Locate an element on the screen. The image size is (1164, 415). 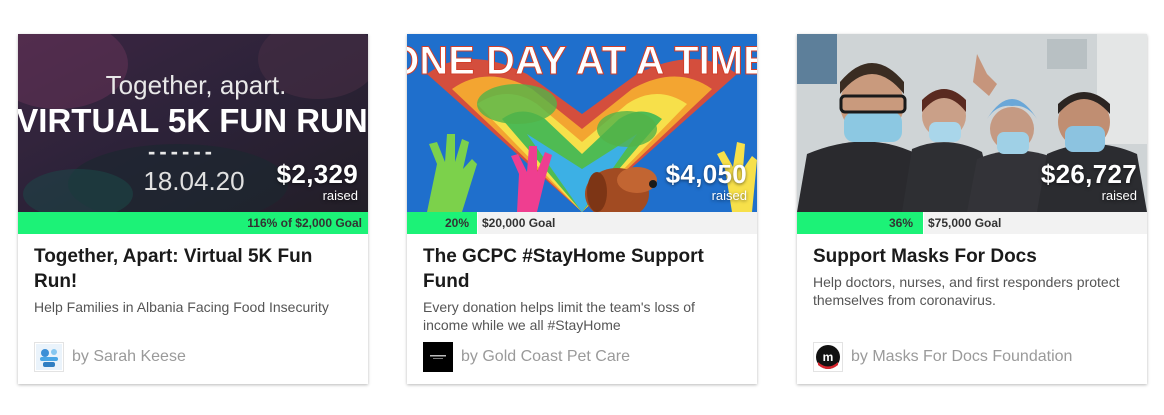
image-headline: VIRTUAL 5K FUN RUN is located at coordinates (193, 120).